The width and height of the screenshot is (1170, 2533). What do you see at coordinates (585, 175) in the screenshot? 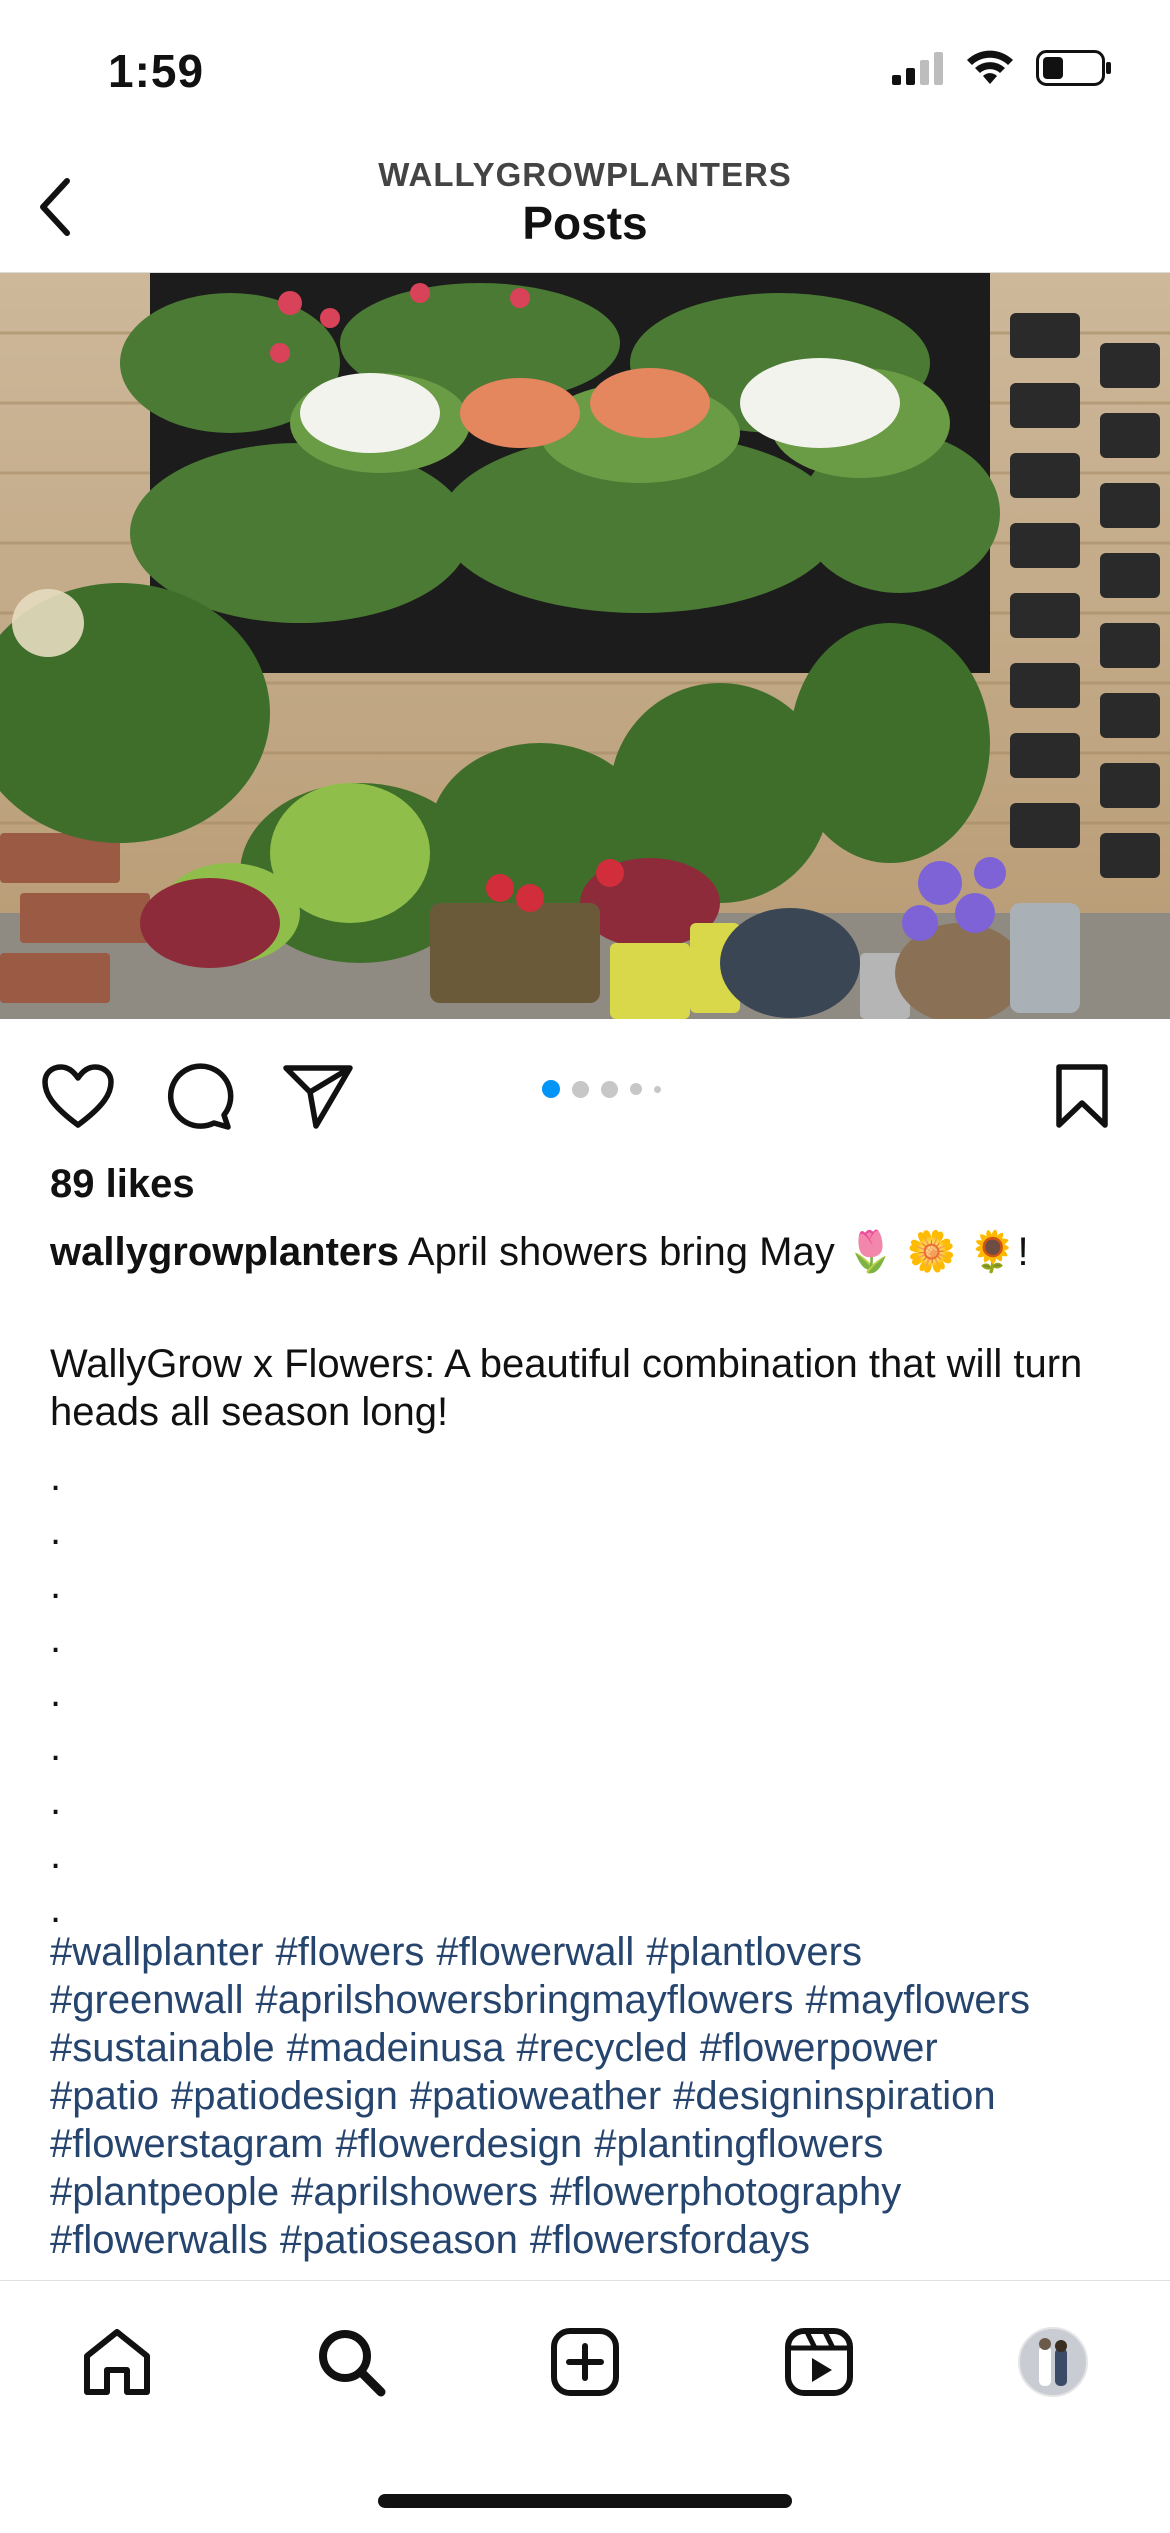
I see `account-name: WALLYGROWPLANTERS` at bounding box center [585, 175].